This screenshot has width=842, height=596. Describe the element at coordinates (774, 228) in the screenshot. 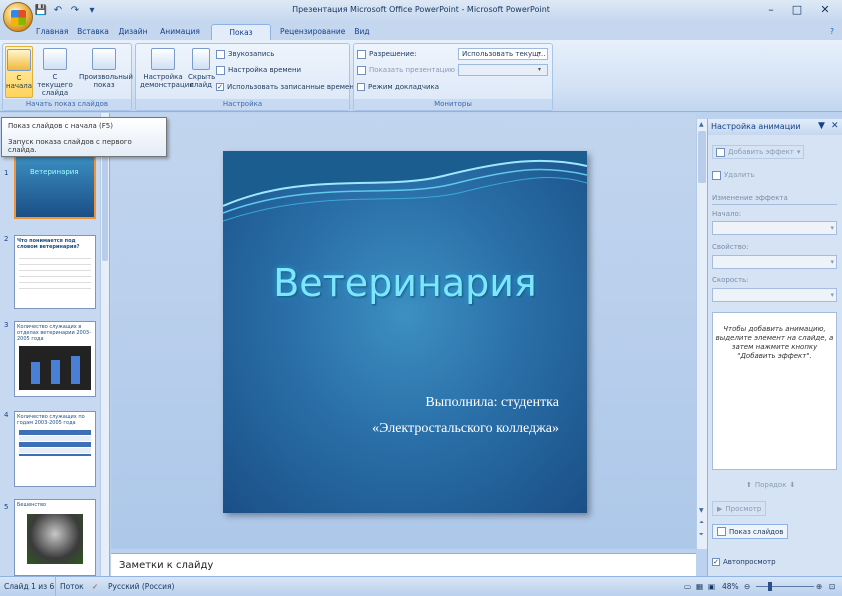

I see `start-select: ▾` at that location.